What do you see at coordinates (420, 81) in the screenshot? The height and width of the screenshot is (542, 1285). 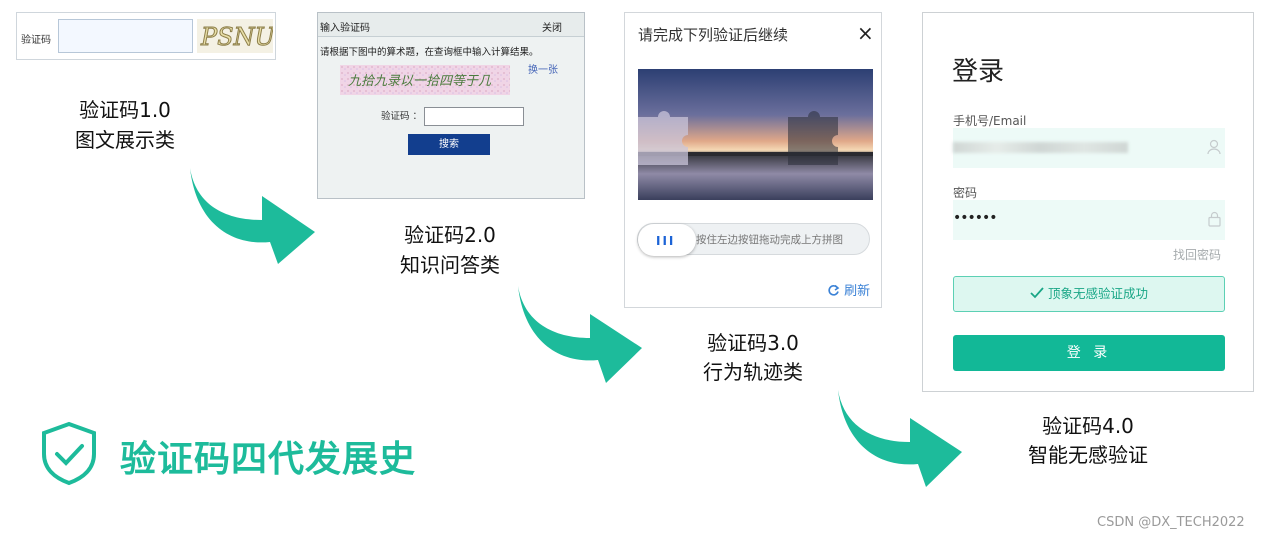 I see `gen2-captcha-text: 九拾九录以一拾四等于几` at bounding box center [420, 81].